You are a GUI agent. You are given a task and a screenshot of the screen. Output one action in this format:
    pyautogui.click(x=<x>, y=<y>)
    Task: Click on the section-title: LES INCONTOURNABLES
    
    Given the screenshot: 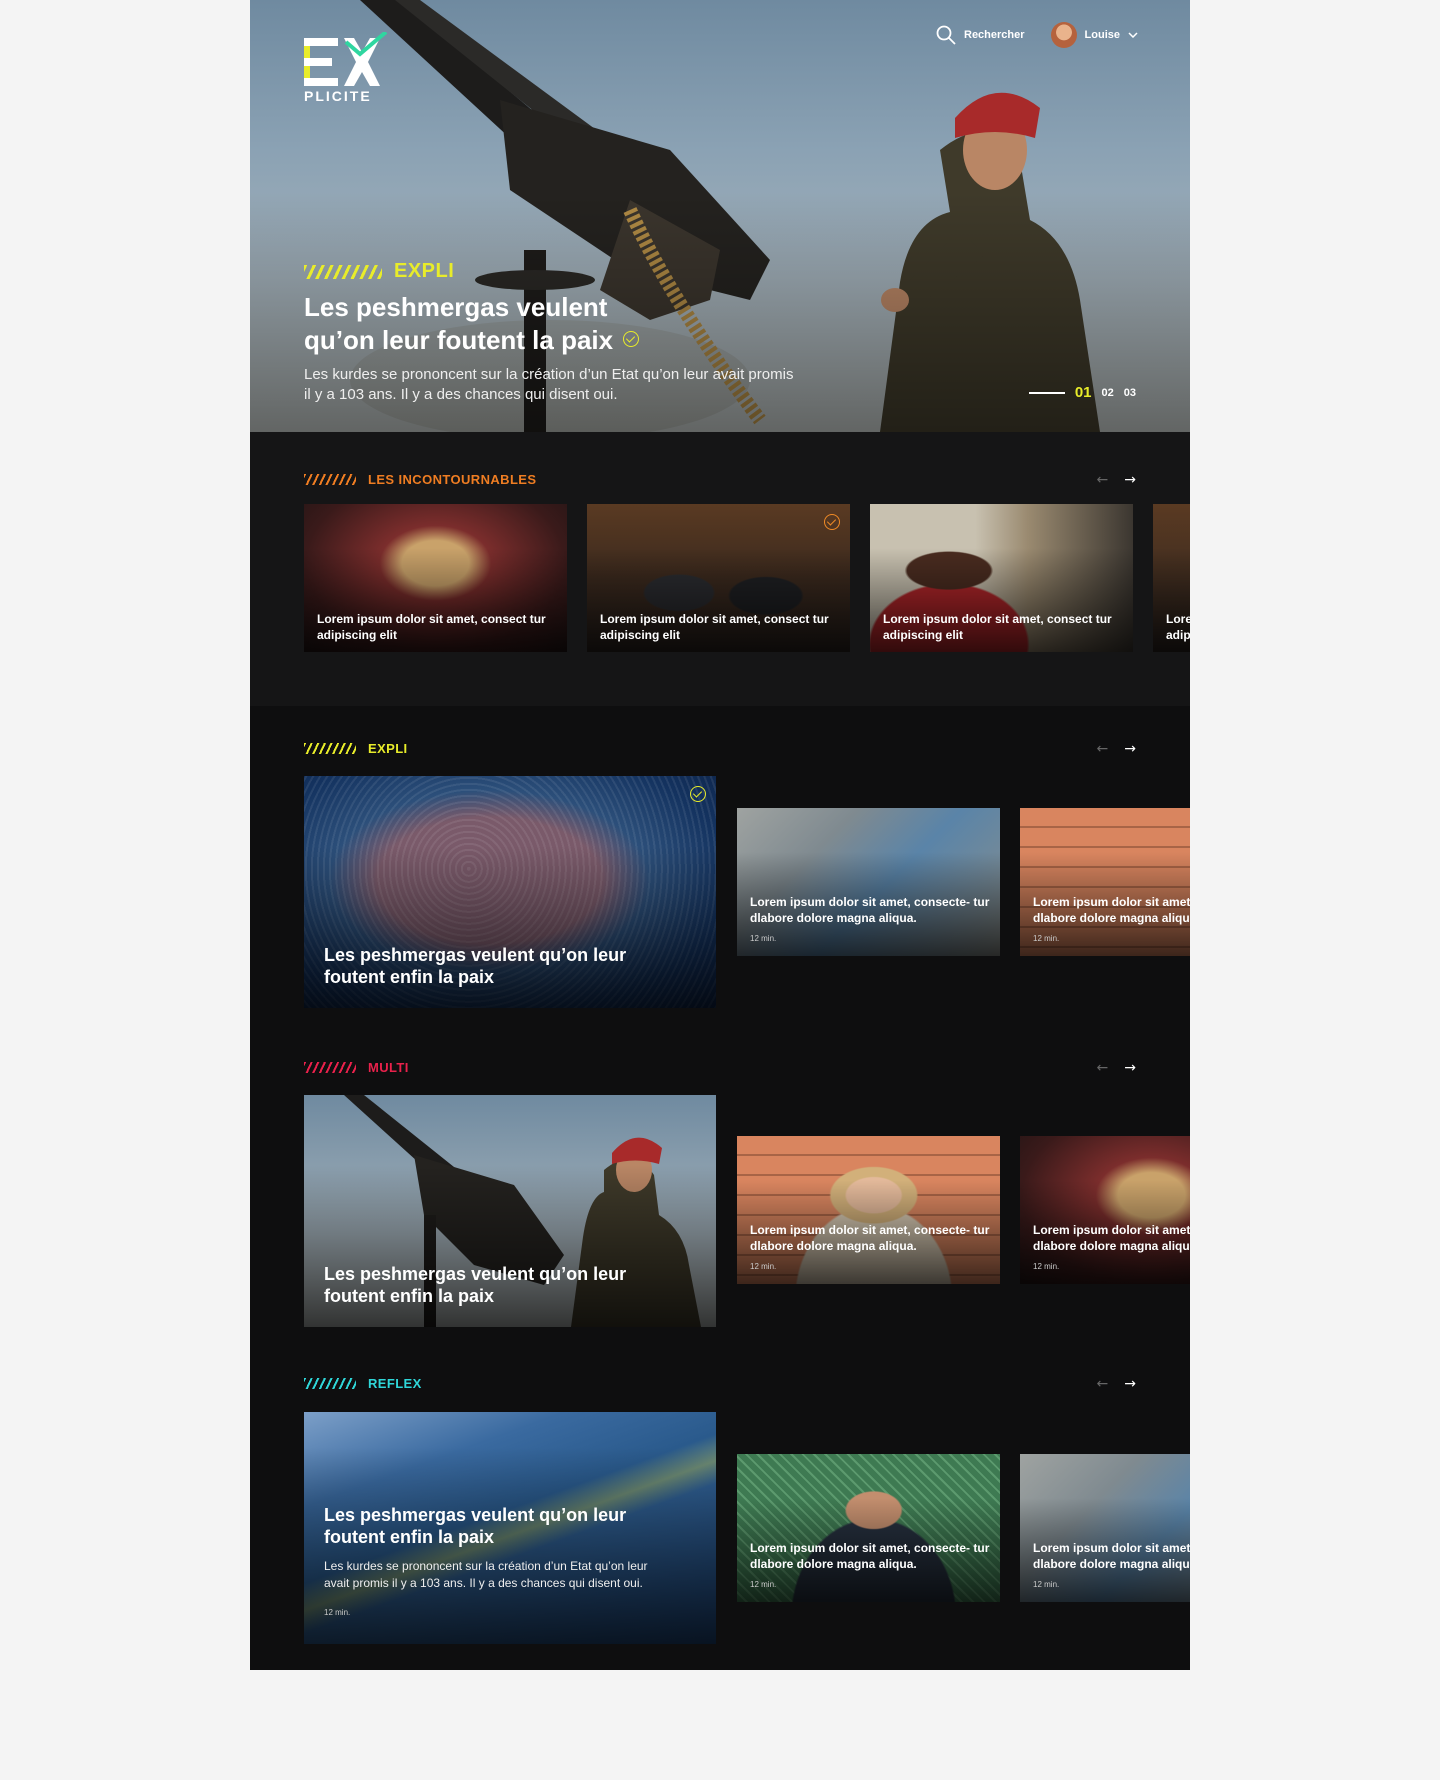 What is the action you would take?
    pyautogui.click(x=452, y=479)
    